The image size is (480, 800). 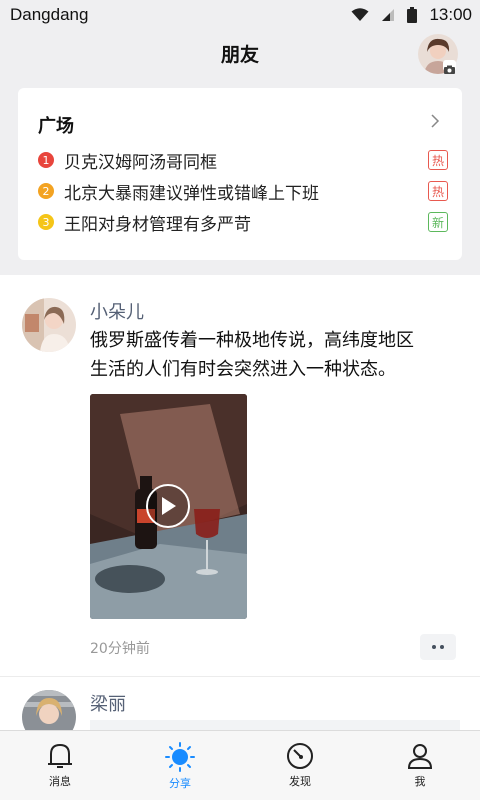 I want to click on signal-icon, so click(x=388, y=15).